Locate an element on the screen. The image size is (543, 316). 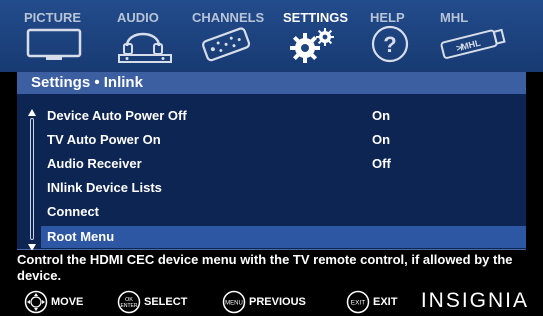
headphones-icon is located at coordinates (145, 47).